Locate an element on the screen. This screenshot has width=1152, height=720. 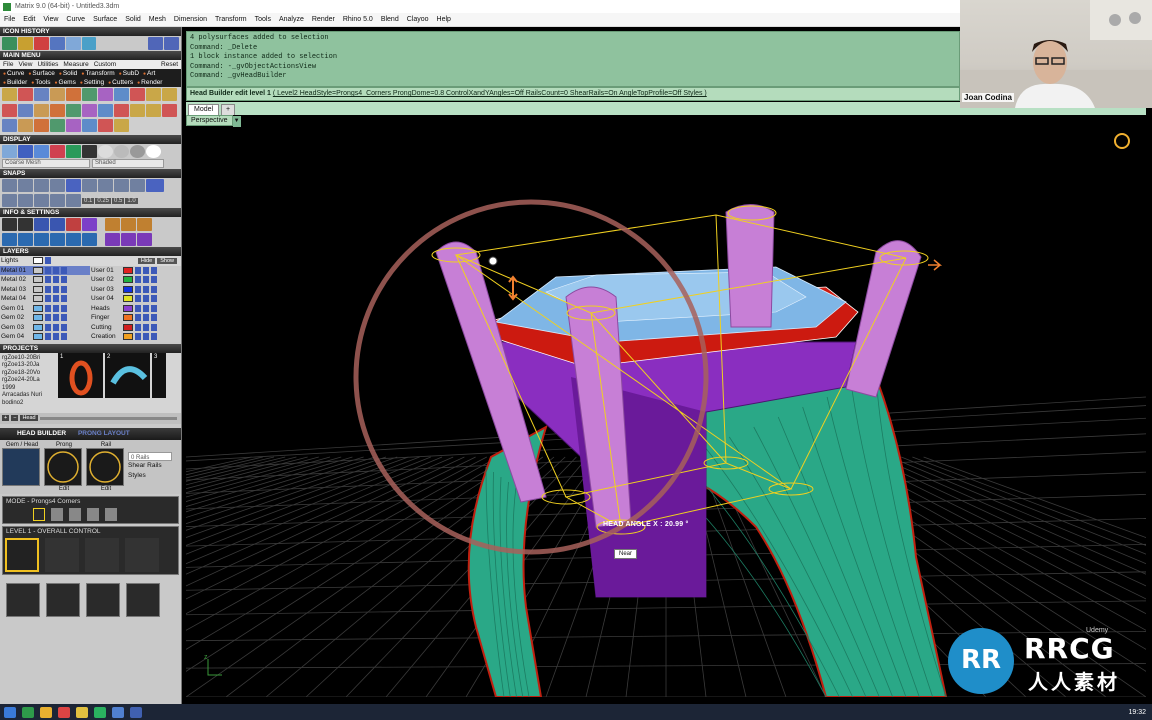
category-surface: Surface is located at coordinates (41, 73).